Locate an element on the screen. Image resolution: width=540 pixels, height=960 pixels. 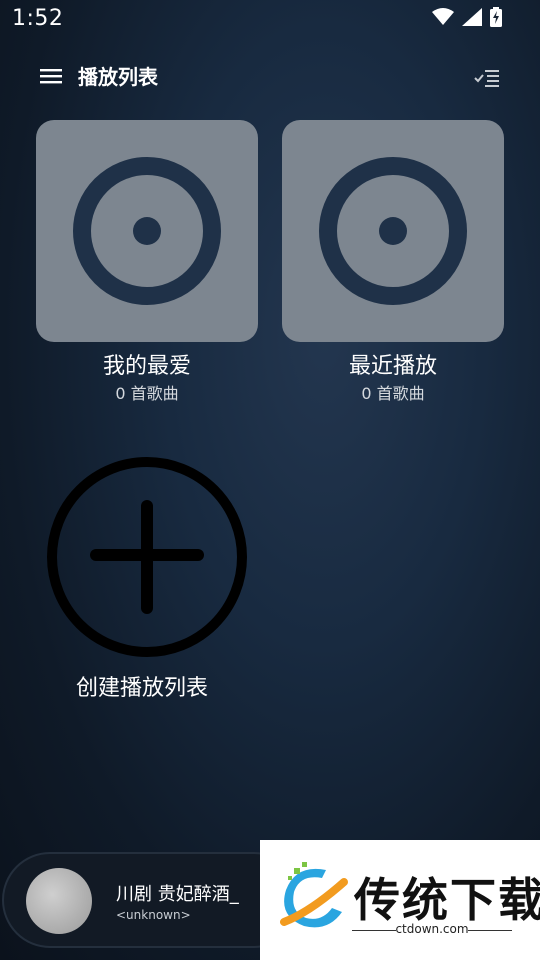
ctdown-logo-icon is located at coordinates (314, 895).